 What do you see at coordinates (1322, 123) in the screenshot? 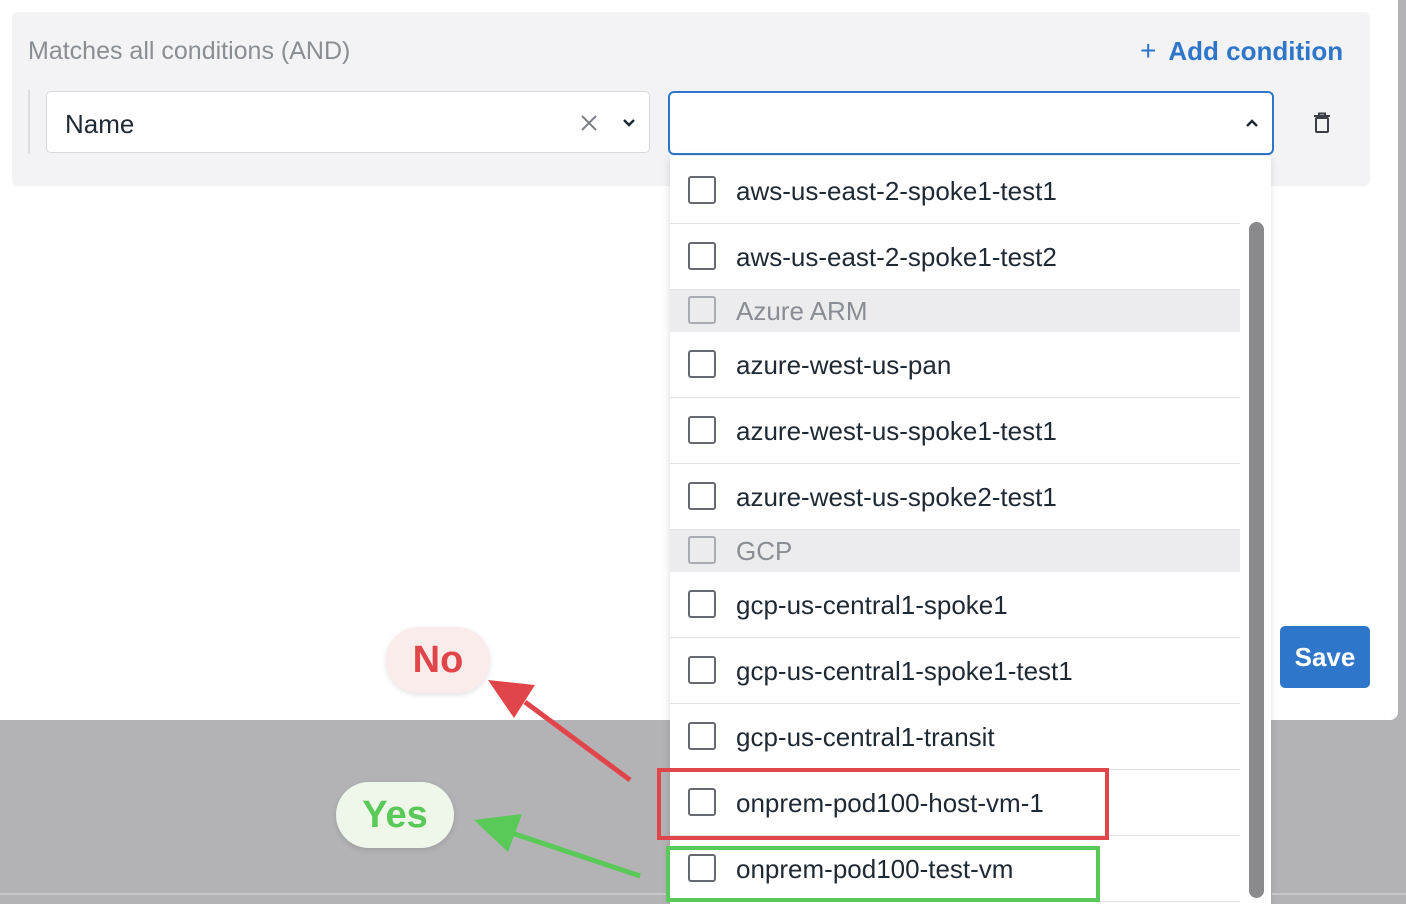
I see `trash-icon` at bounding box center [1322, 123].